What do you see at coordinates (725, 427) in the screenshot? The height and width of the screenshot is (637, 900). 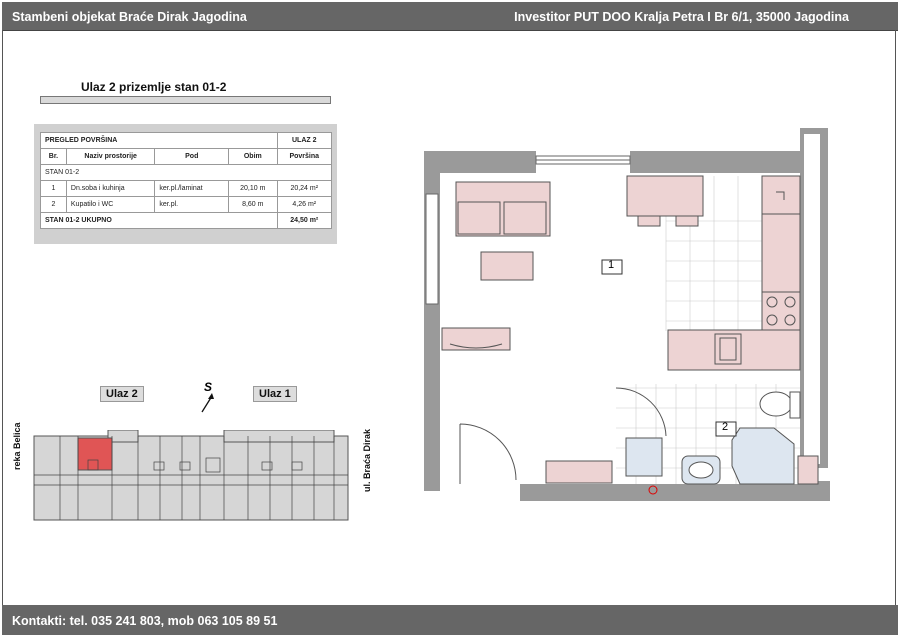 I see `room-2-label: 2` at bounding box center [725, 427].